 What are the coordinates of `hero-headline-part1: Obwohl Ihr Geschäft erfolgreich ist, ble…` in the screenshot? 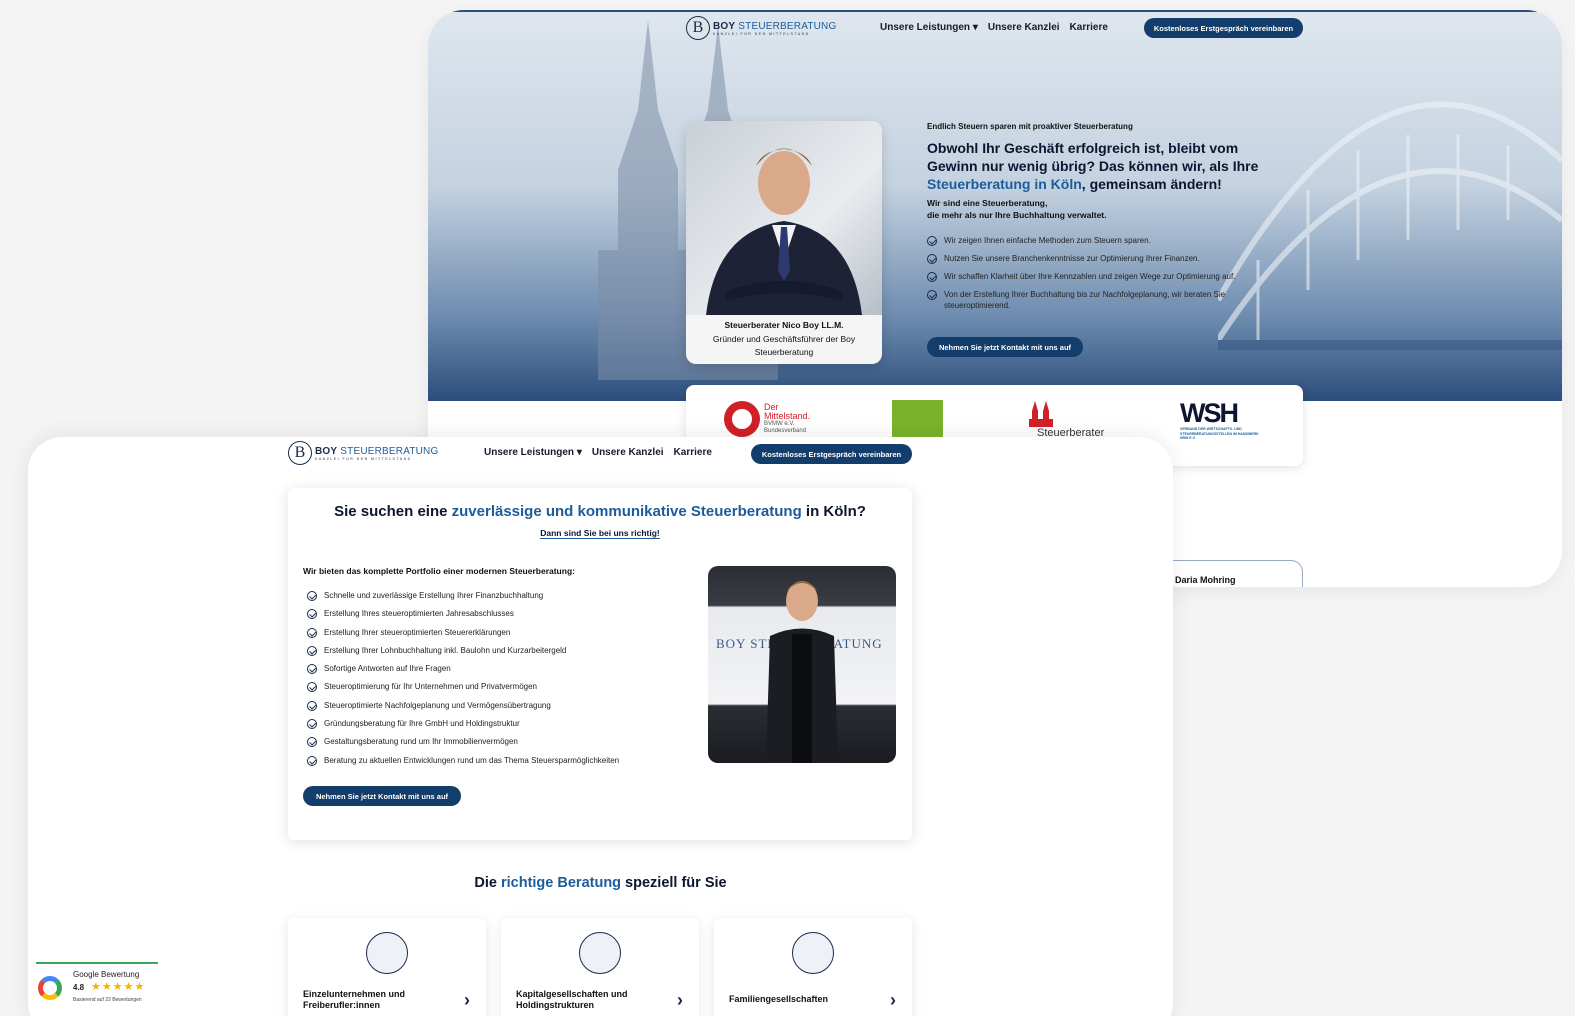 It's located at (1093, 157).